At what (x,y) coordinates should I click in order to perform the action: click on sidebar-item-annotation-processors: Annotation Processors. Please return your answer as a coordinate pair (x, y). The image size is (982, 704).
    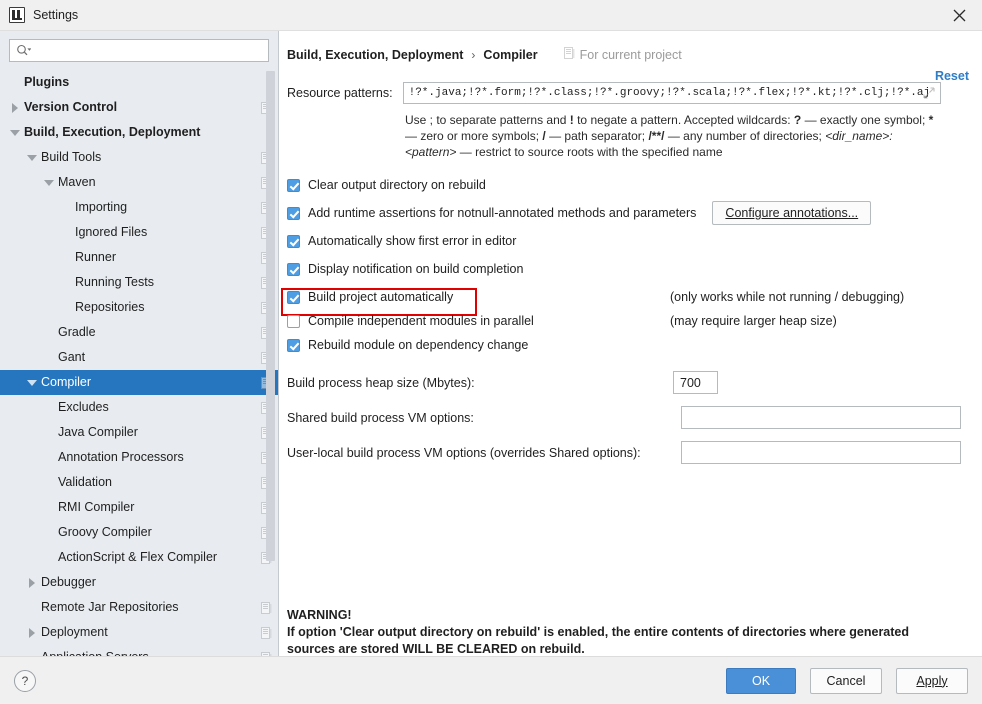
    Looking at the image, I should click on (139, 457).